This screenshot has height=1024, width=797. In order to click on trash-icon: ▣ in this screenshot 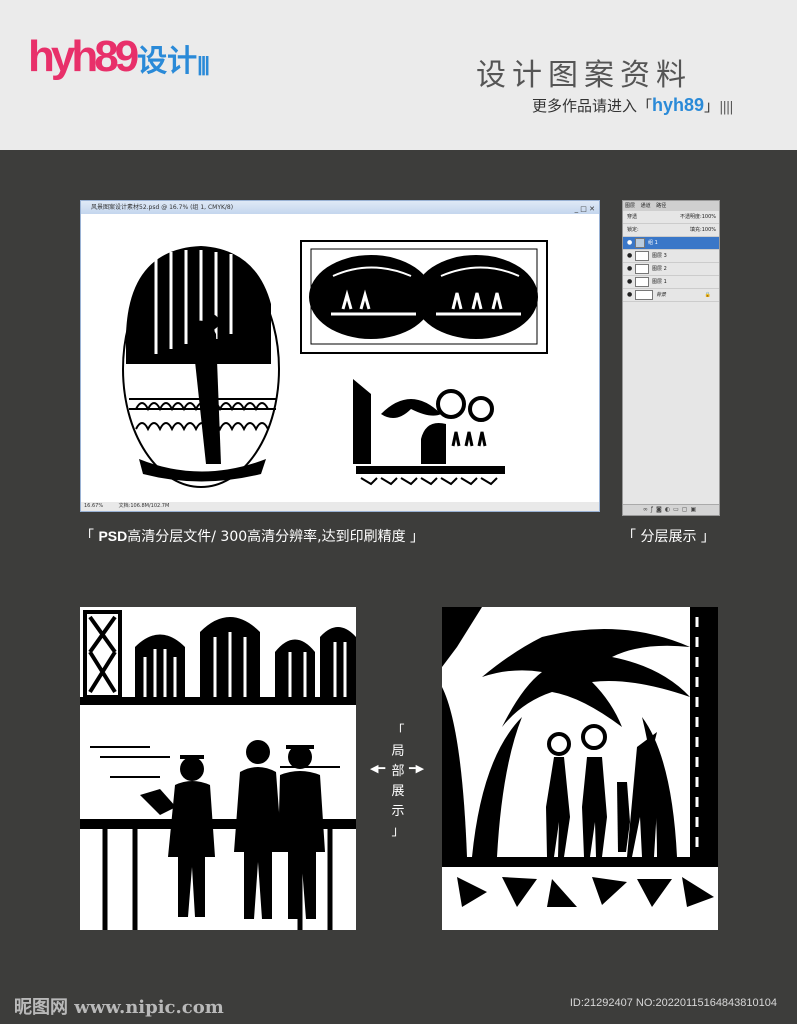, I will do `click(694, 509)`.